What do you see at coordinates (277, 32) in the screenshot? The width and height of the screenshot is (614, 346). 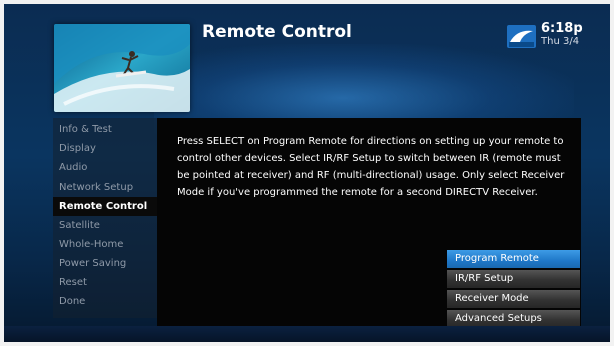 I see `page-title: Remote Control` at bounding box center [277, 32].